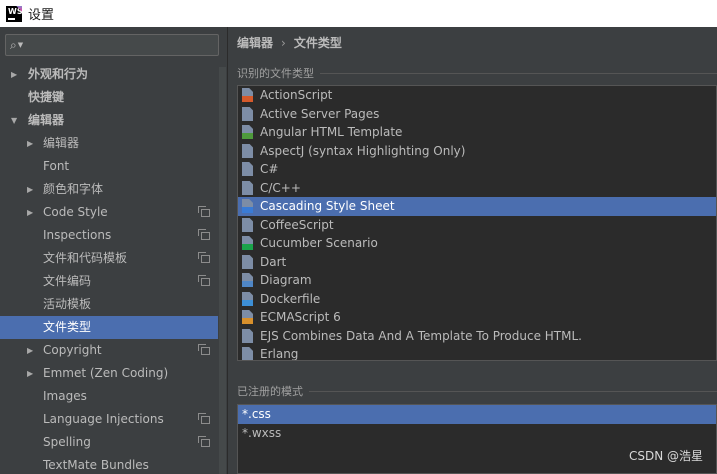 The height and width of the screenshot is (474, 717). Describe the element at coordinates (297, 224) in the screenshot. I see `file-type-label: CoffeeScript` at that location.